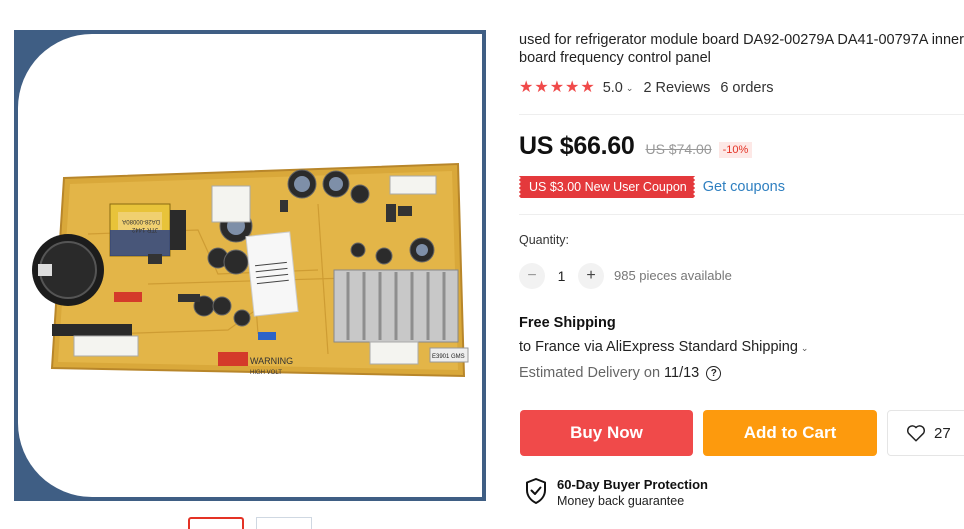 The height and width of the screenshot is (529, 964). Describe the element at coordinates (544, 240) in the screenshot. I see `quantity-label: Quantity:` at that location.